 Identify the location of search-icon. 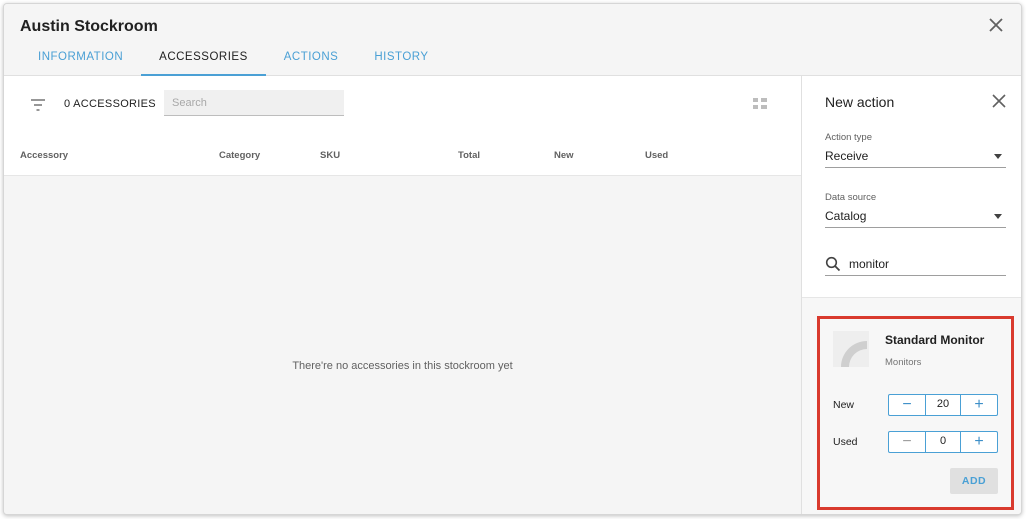
(833, 264).